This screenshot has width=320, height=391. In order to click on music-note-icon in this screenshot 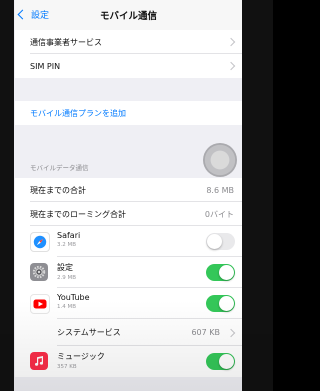, I will do `click(39, 361)`.